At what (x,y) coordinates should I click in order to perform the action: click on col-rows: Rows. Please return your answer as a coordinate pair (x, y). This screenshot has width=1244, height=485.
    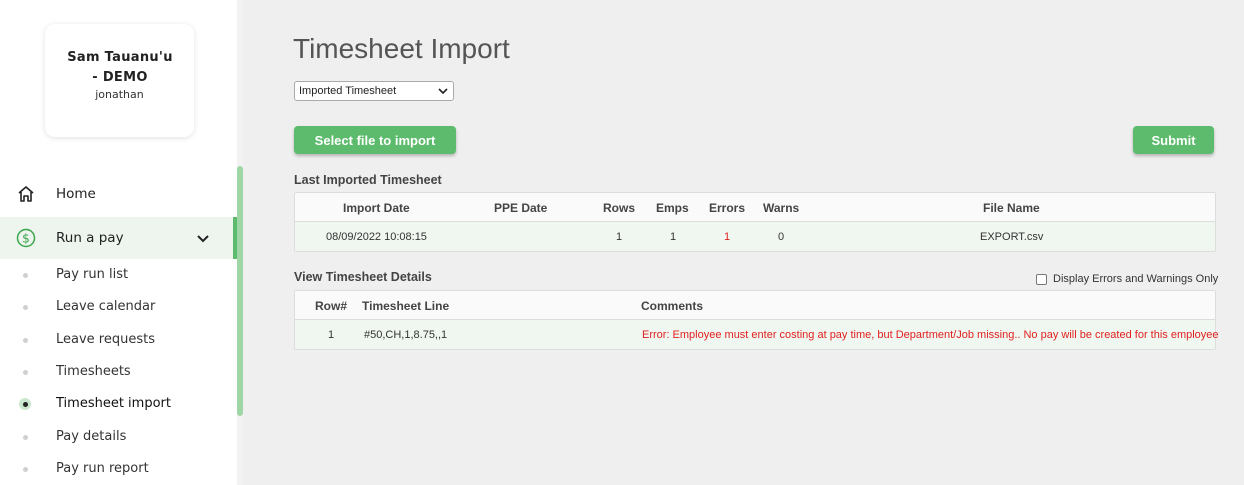
    Looking at the image, I should click on (619, 208).